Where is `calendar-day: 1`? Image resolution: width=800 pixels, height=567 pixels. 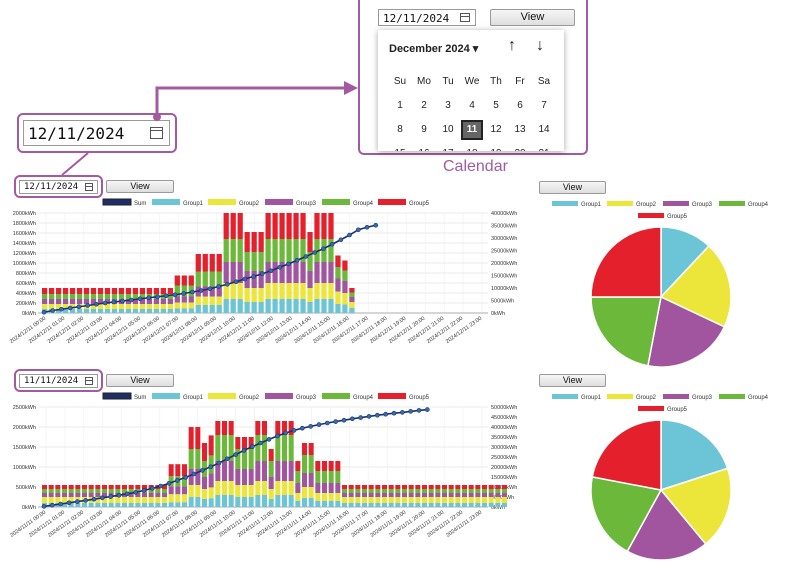
calendar-day: 1 is located at coordinates (400, 106).